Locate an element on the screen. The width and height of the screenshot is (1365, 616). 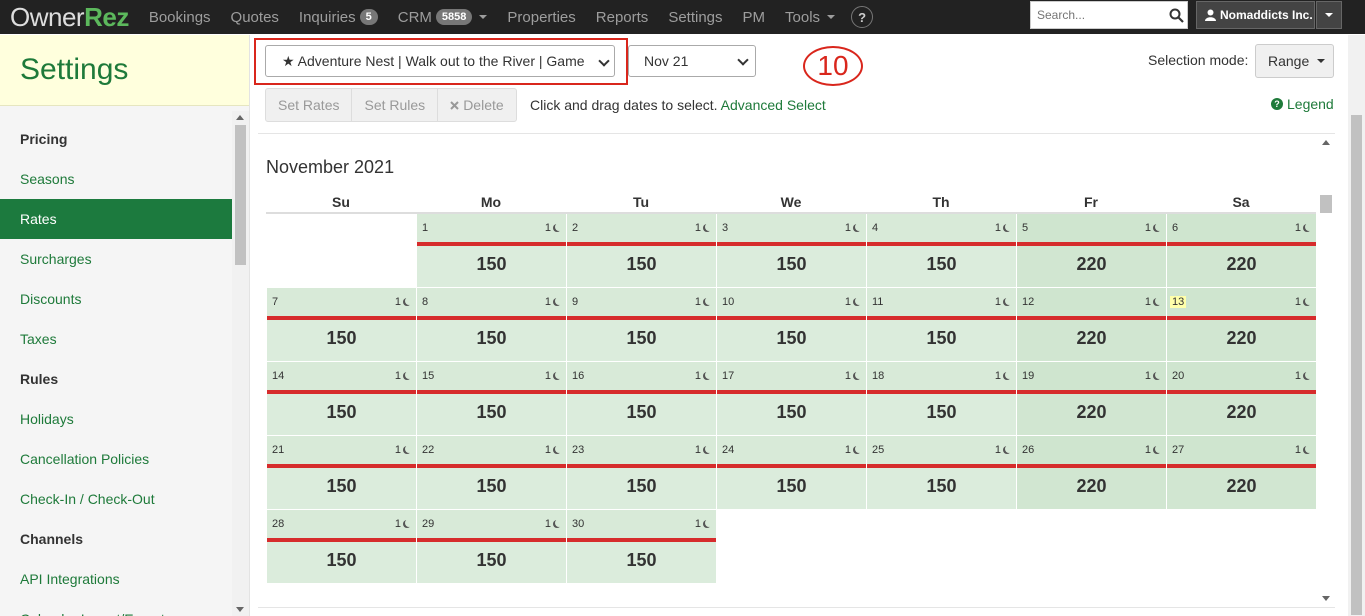
calendar-day-cell: 2 1 150 is located at coordinates (641, 250).